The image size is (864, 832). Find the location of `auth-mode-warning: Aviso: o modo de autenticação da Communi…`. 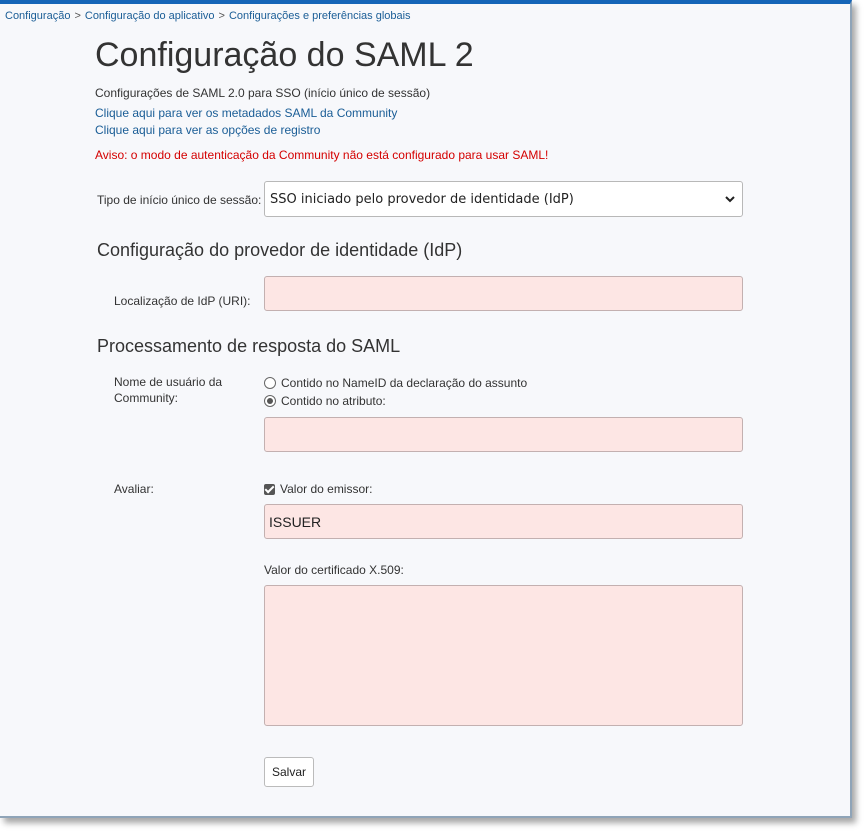

auth-mode-warning: Aviso: o modo de autenticação da Communi… is located at coordinates (322, 155).